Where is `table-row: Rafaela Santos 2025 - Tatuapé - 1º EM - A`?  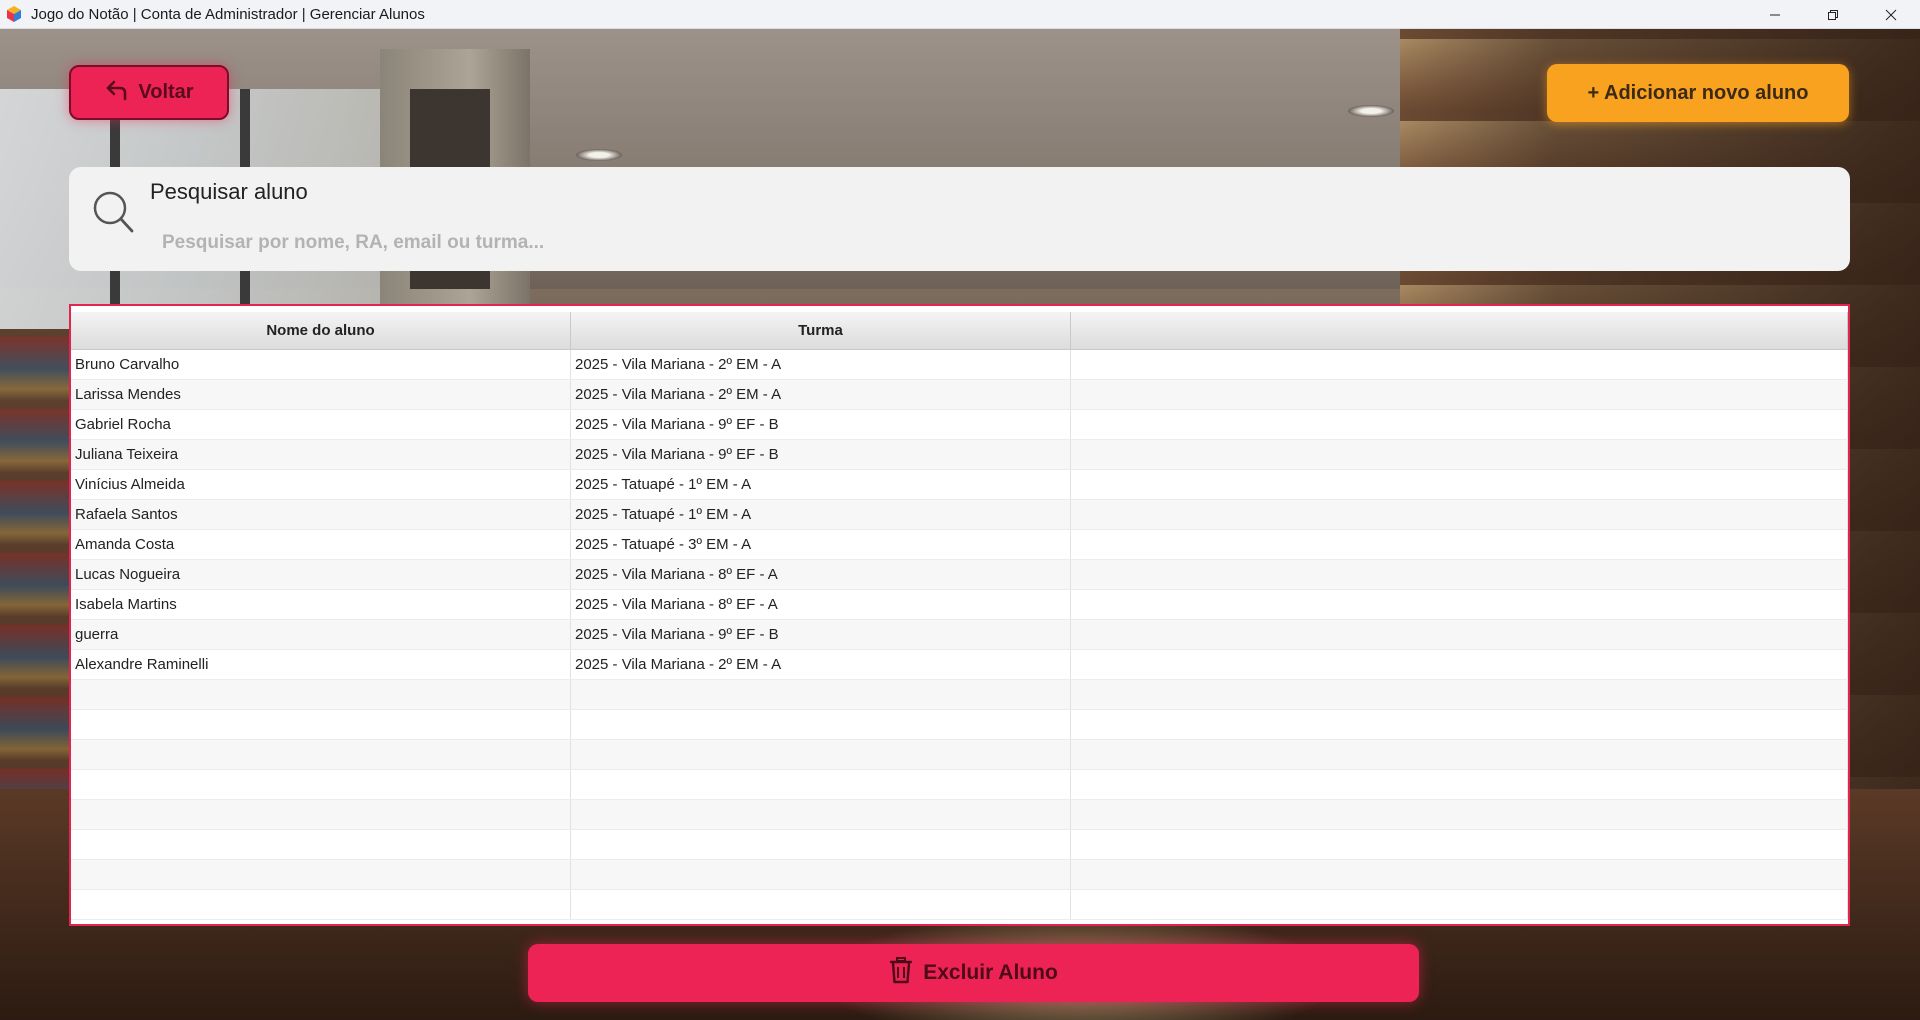
table-row: Rafaela Santos 2025 - Tatuapé - 1º EM - A is located at coordinates (959, 515).